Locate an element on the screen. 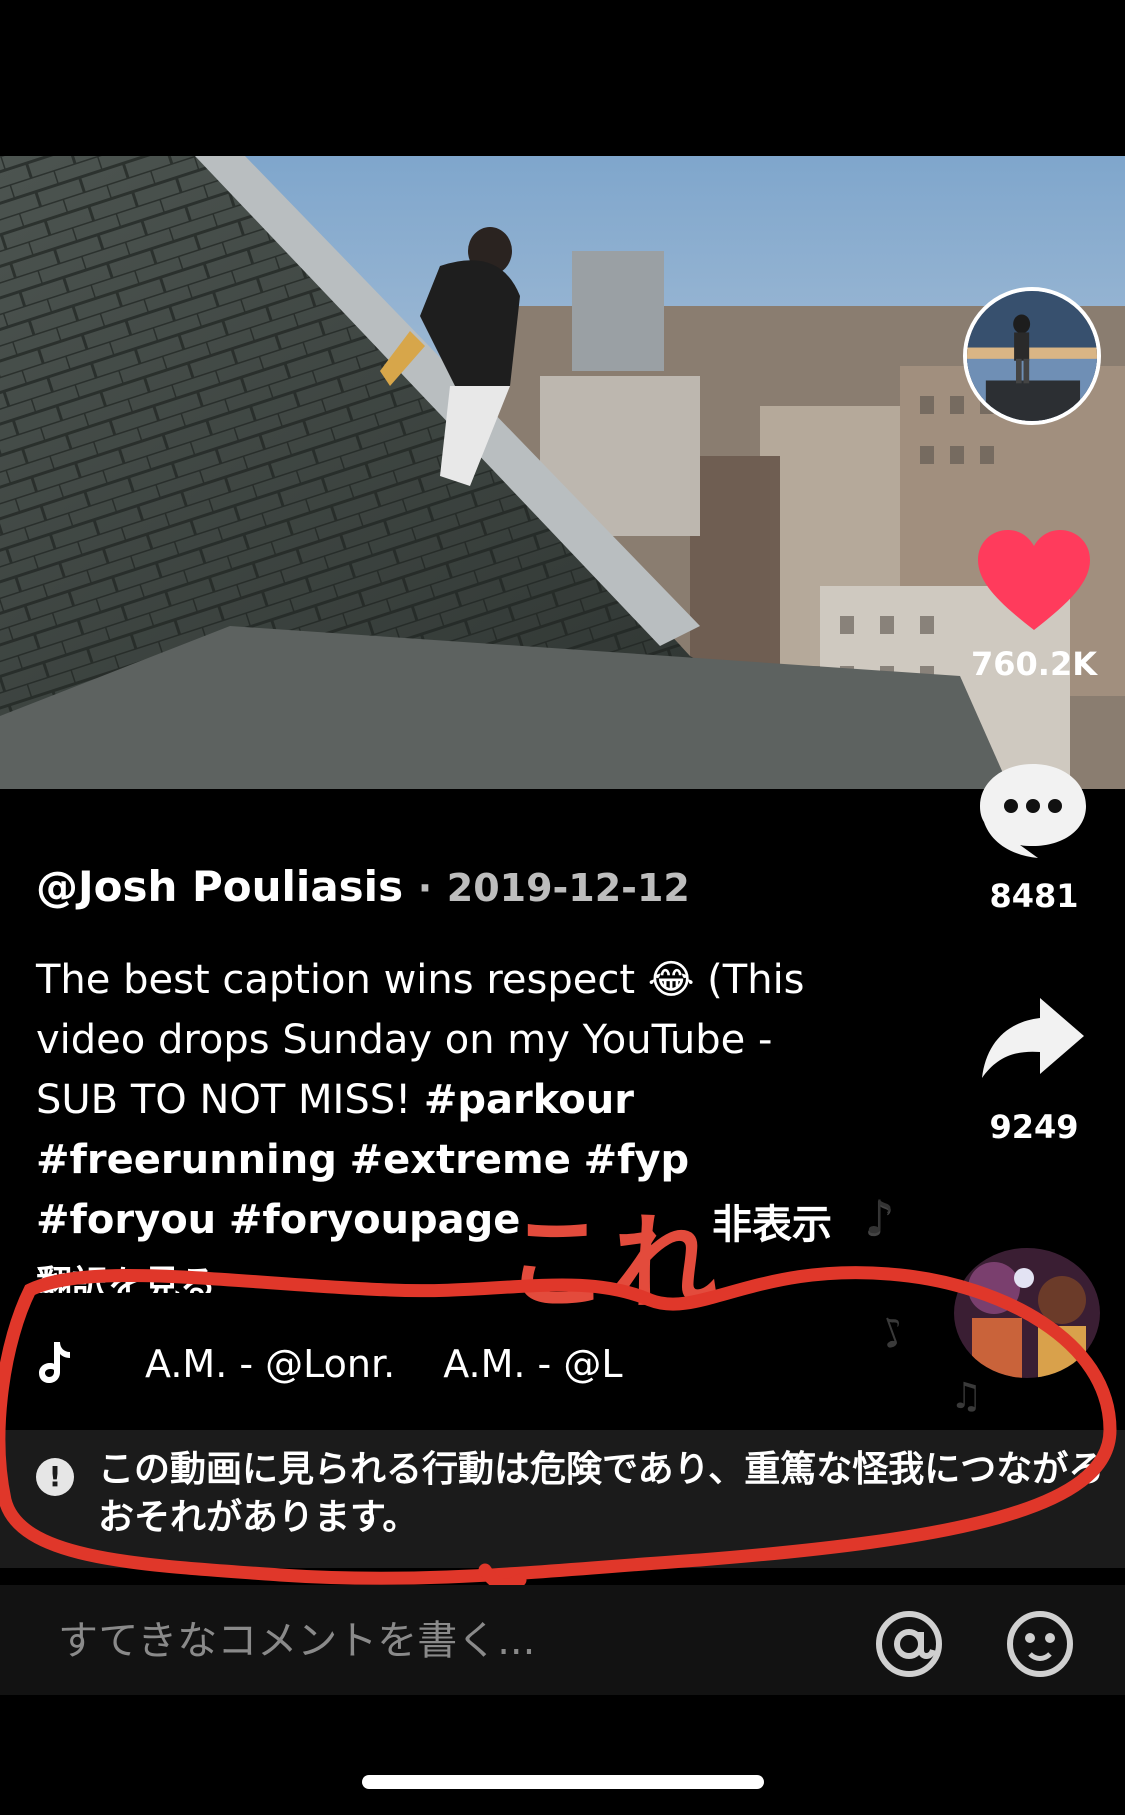 This screenshot has width=1125, height=1815. chat-bubble-icon is located at coordinates (1033, 810).